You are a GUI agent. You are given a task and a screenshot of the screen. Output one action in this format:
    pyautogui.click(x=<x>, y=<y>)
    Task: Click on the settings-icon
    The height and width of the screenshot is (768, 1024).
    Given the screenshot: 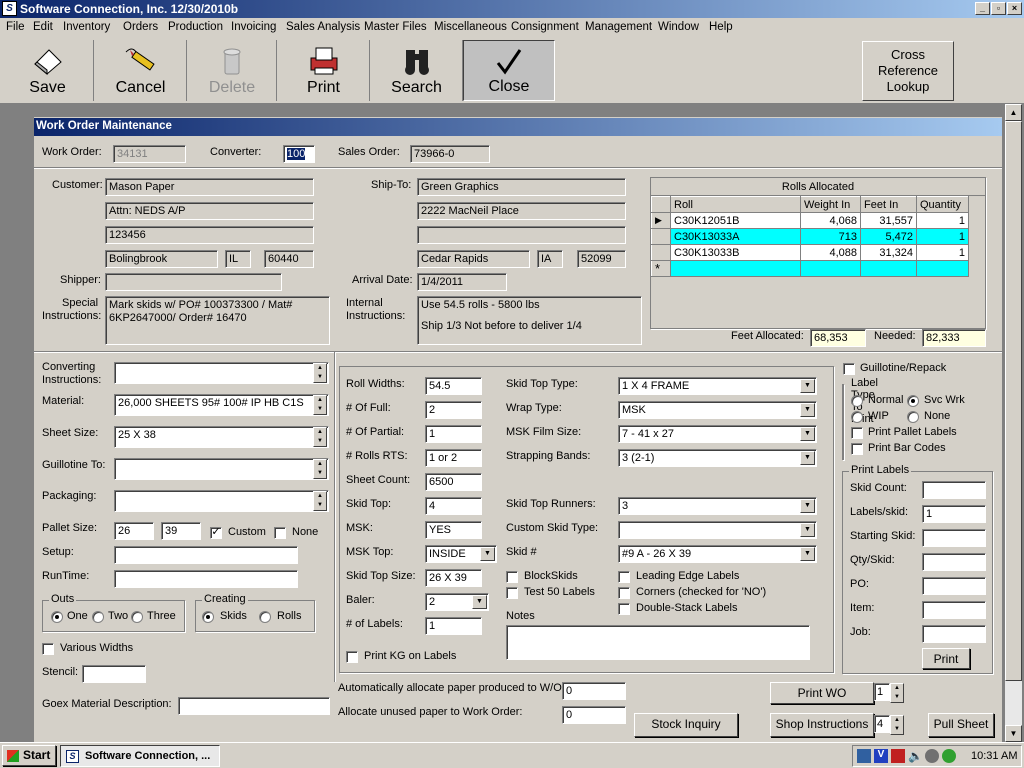 What is the action you would take?
    pyautogui.click(x=932, y=756)
    